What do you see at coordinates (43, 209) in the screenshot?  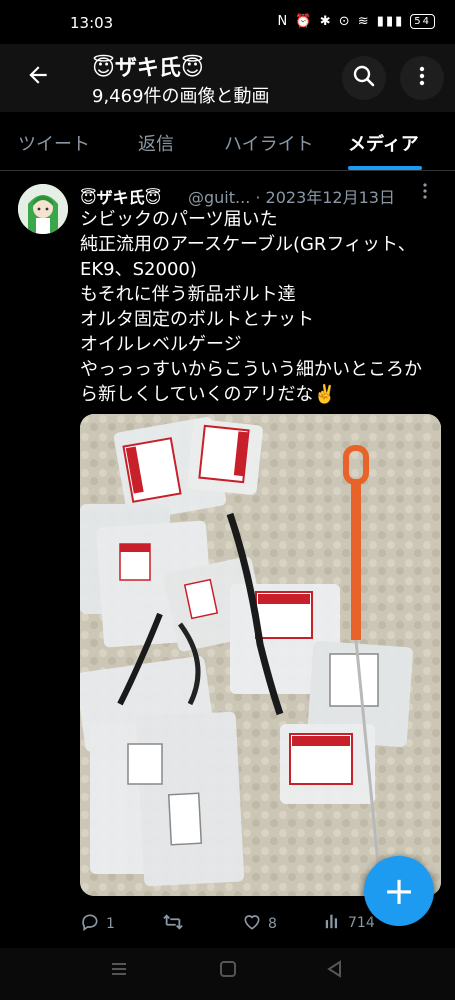 I see `avatar` at bounding box center [43, 209].